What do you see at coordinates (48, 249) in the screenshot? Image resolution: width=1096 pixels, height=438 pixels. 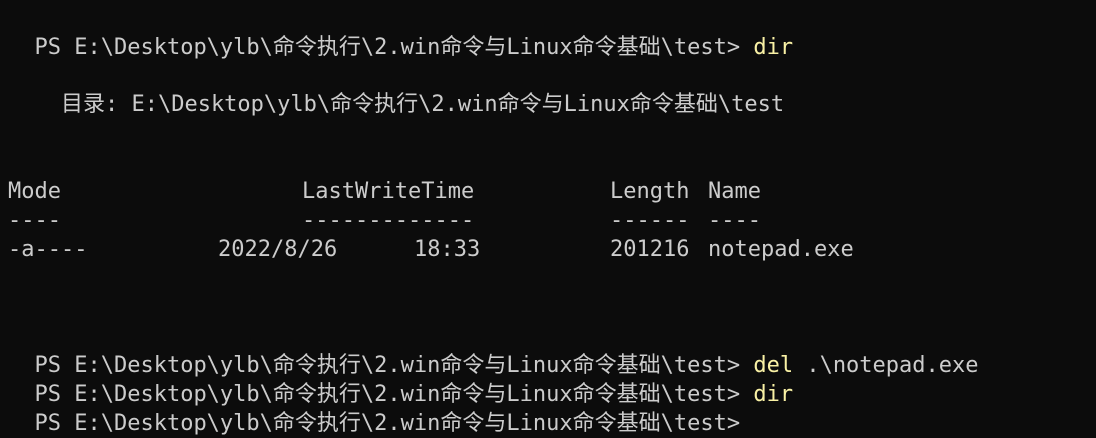 I see `row-mode: -a----` at bounding box center [48, 249].